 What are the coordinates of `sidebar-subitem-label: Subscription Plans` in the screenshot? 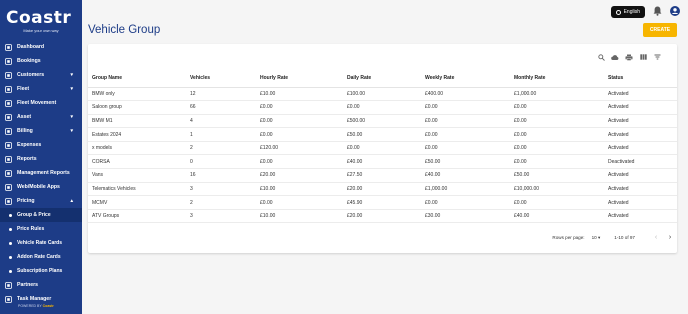 It's located at (40, 271).